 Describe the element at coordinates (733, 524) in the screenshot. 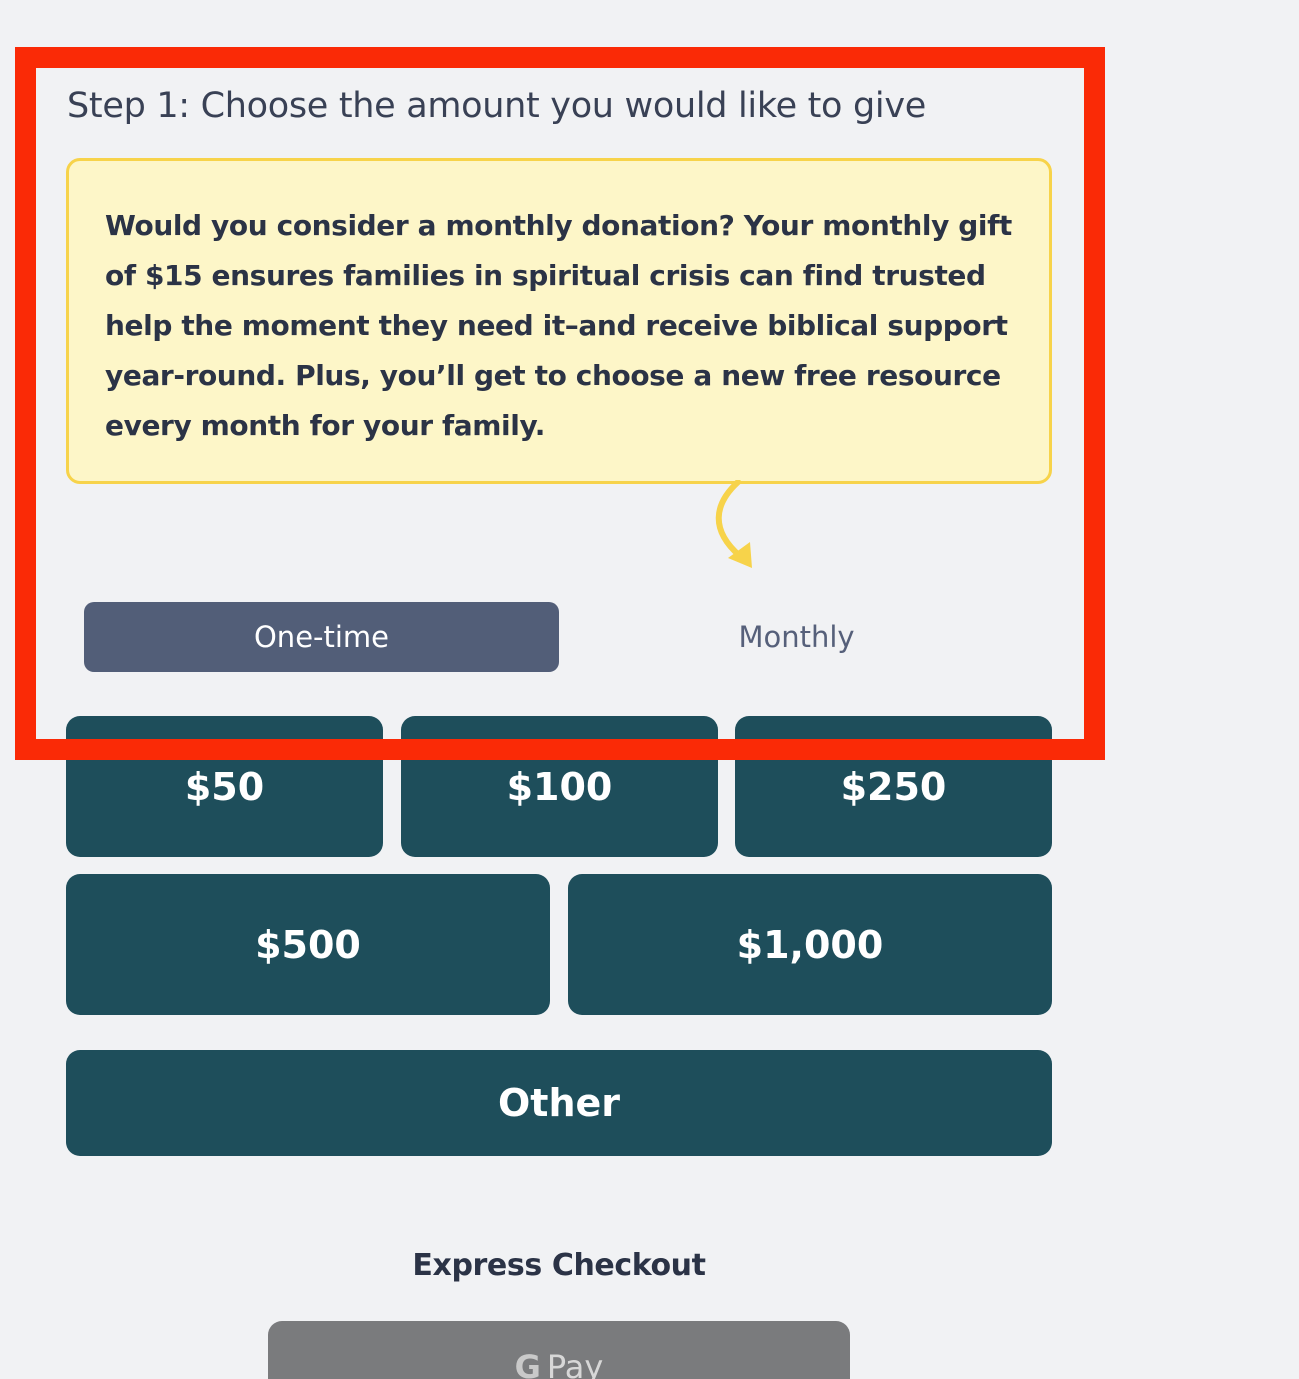

I see `curved-arrow-down-icon` at that location.